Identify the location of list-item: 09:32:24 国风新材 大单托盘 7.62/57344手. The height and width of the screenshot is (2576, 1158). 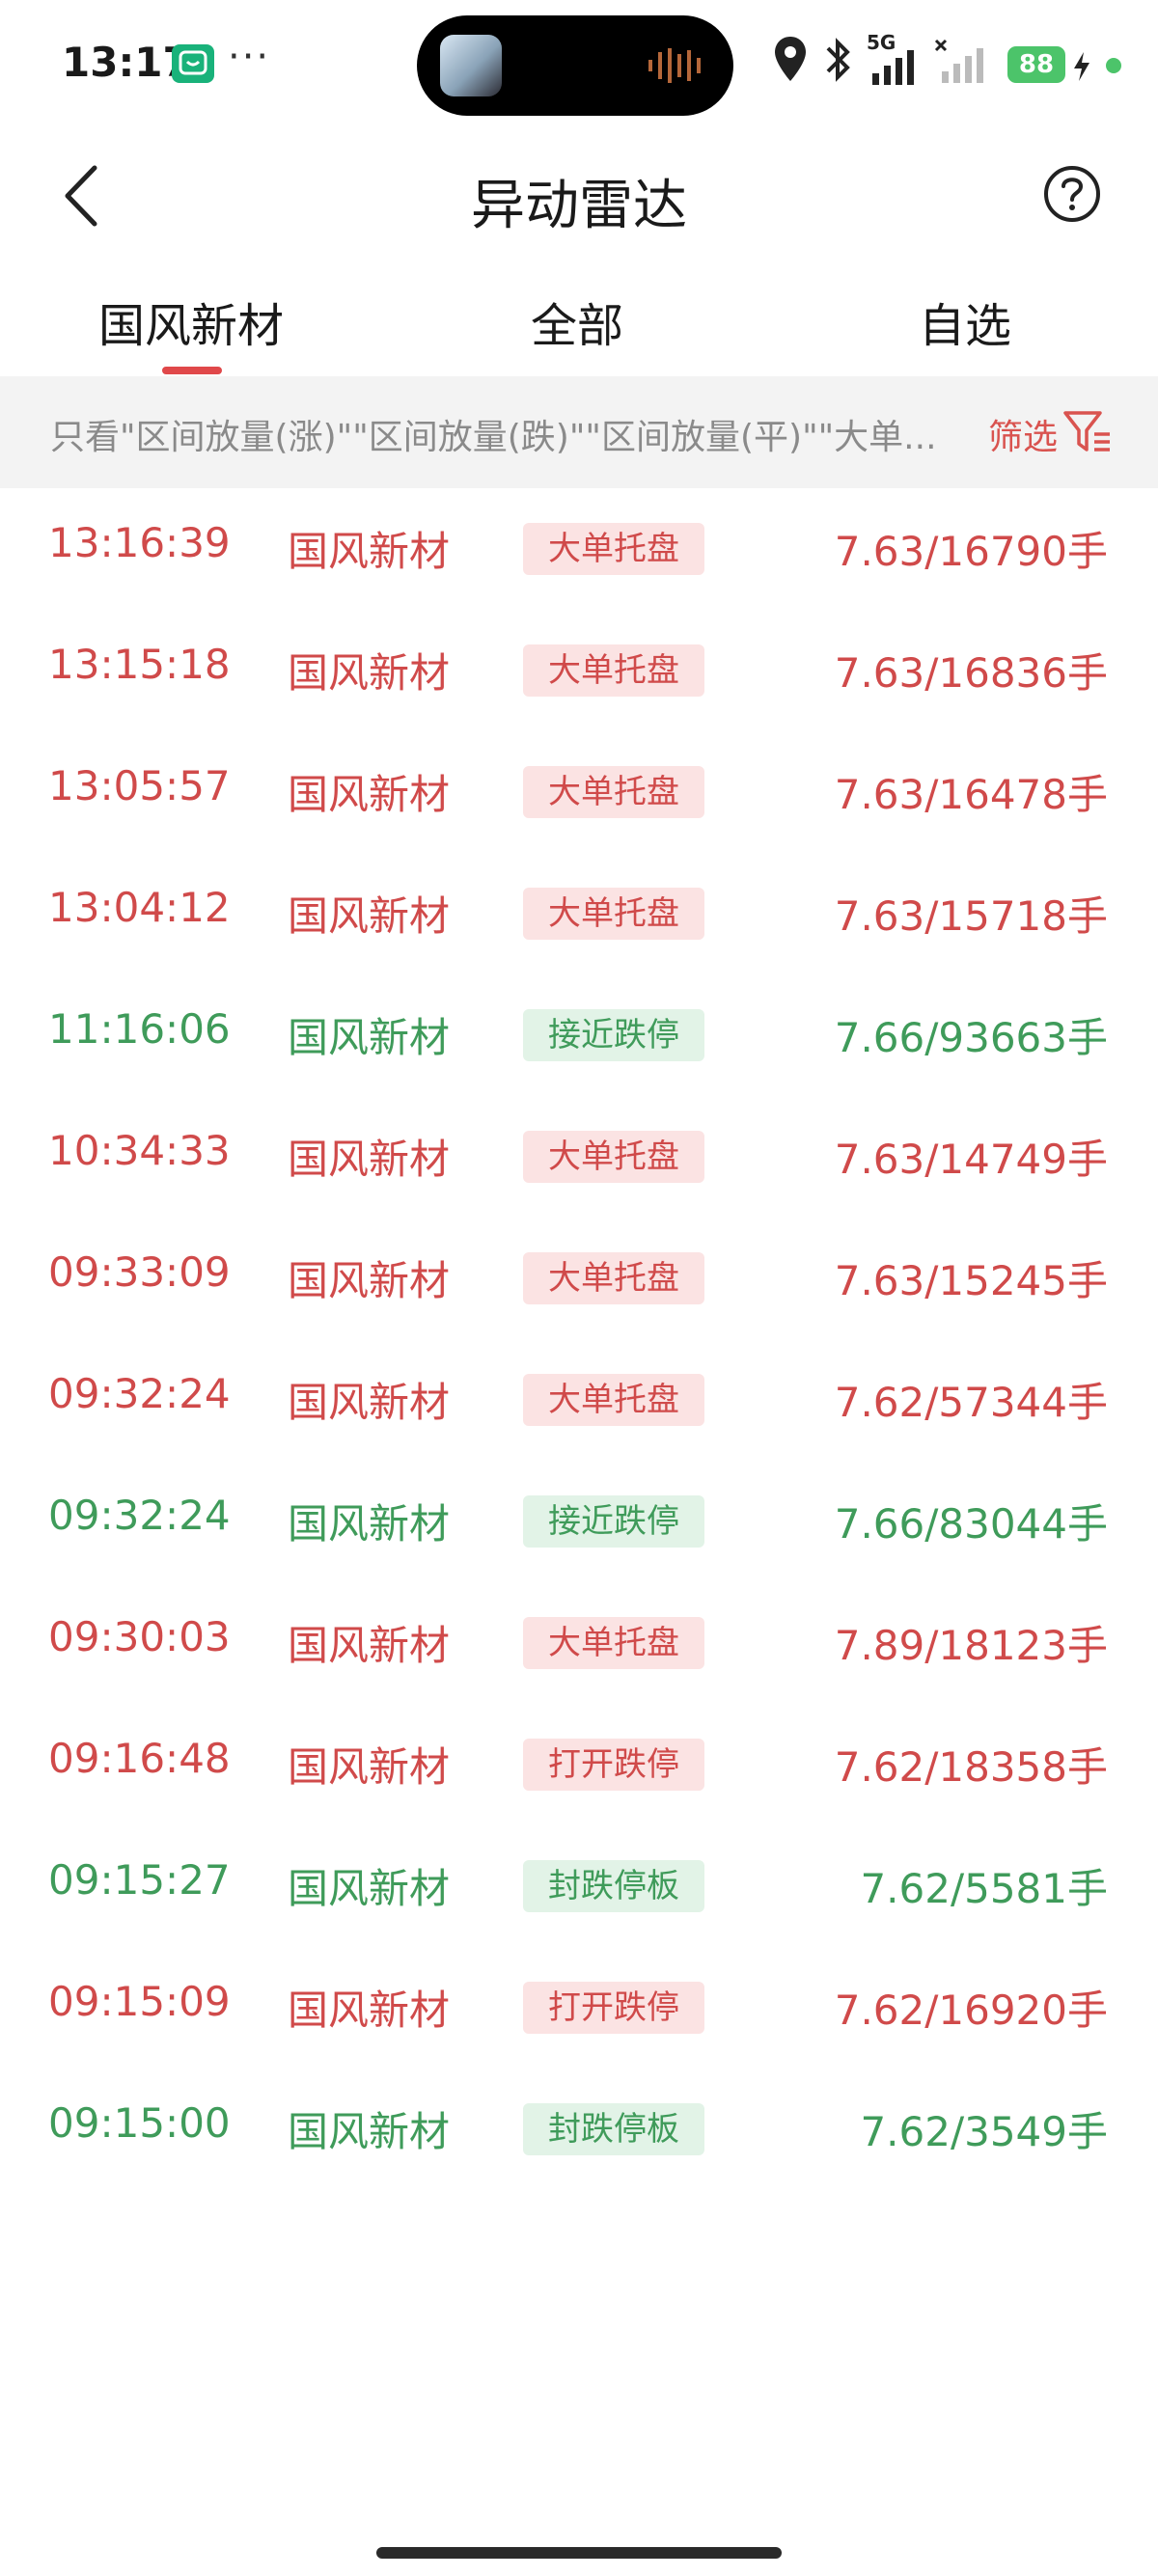
(579, 1400).